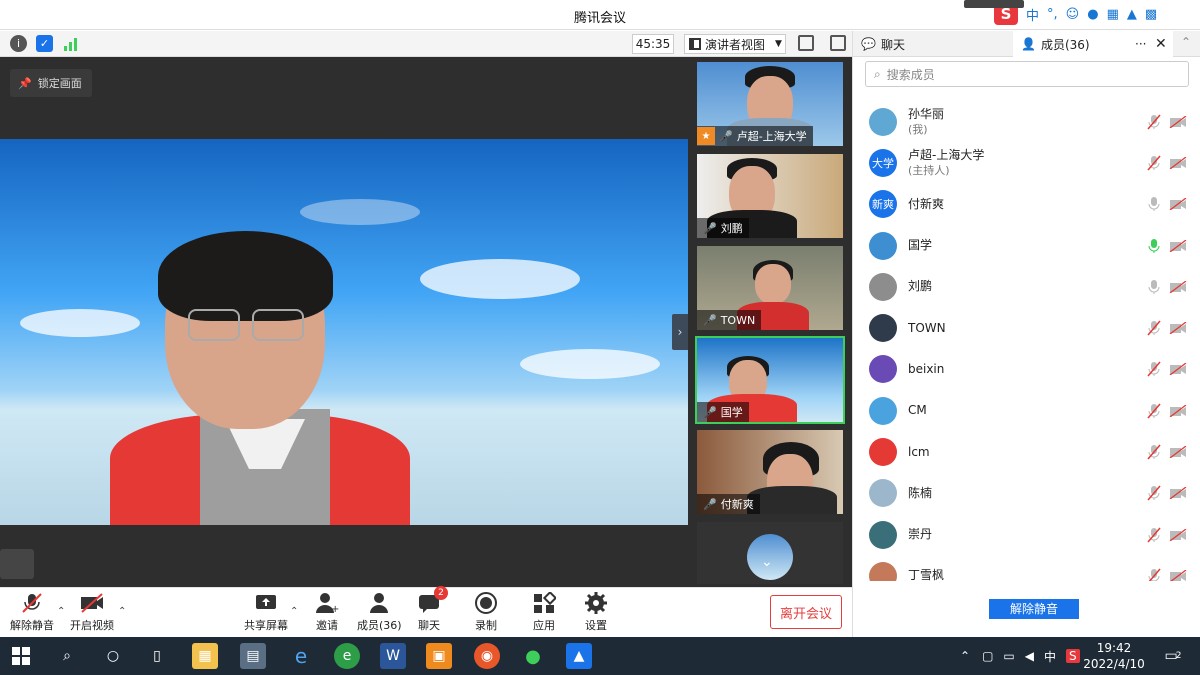 The width and height of the screenshot is (1200, 675). What do you see at coordinates (1027, 74) in the screenshot?
I see `member-search-input: ⌕ 搜索成员` at bounding box center [1027, 74].